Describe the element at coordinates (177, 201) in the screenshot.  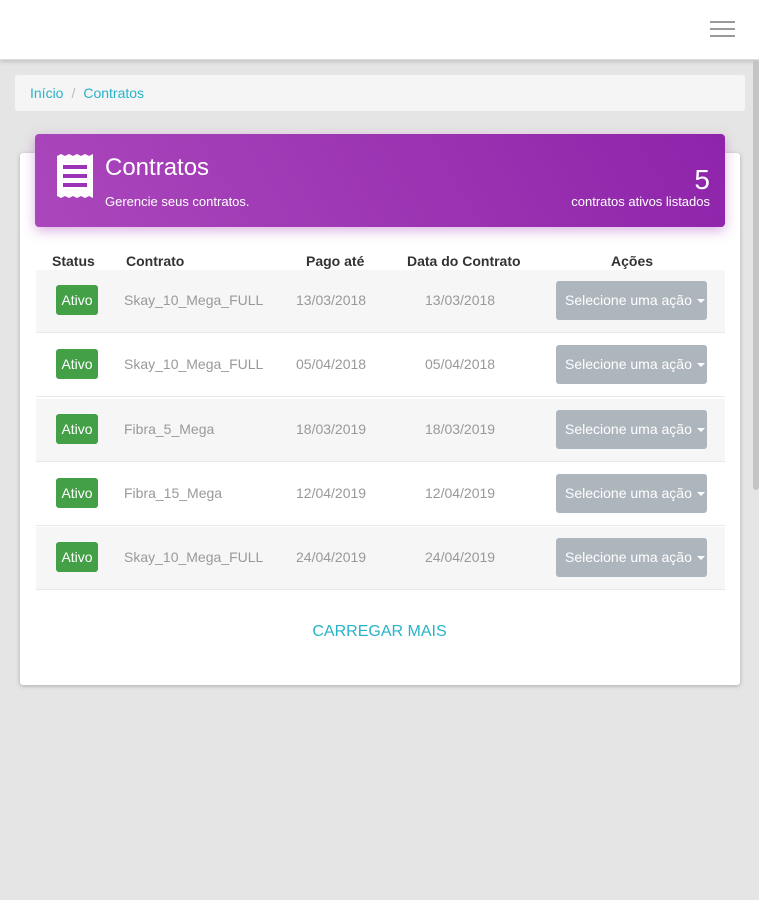
I see `page-subtitle: Gerencie seus contratos.` at that location.